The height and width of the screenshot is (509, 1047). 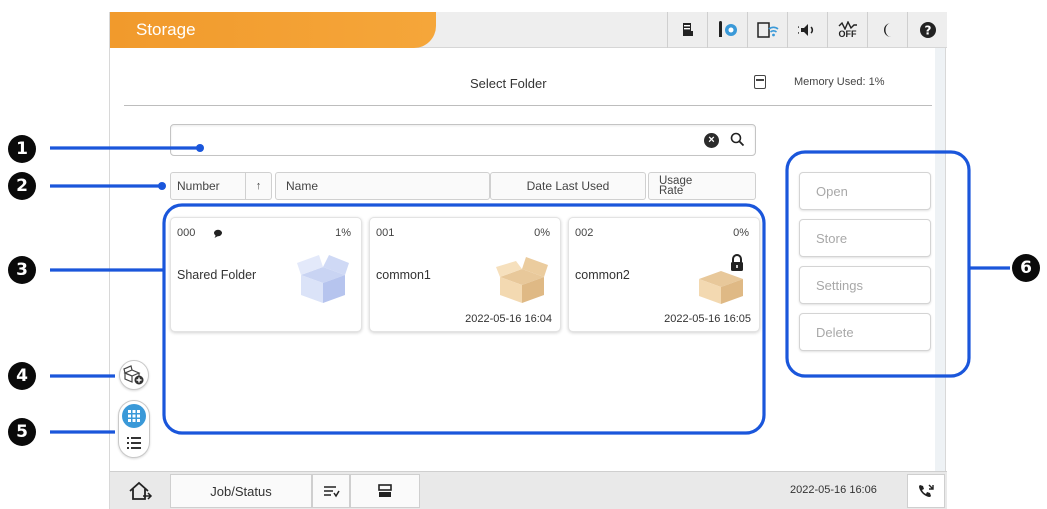 What do you see at coordinates (343, 233) in the screenshot?
I see `folder-usage: 1%` at bounding box center [343, 233].